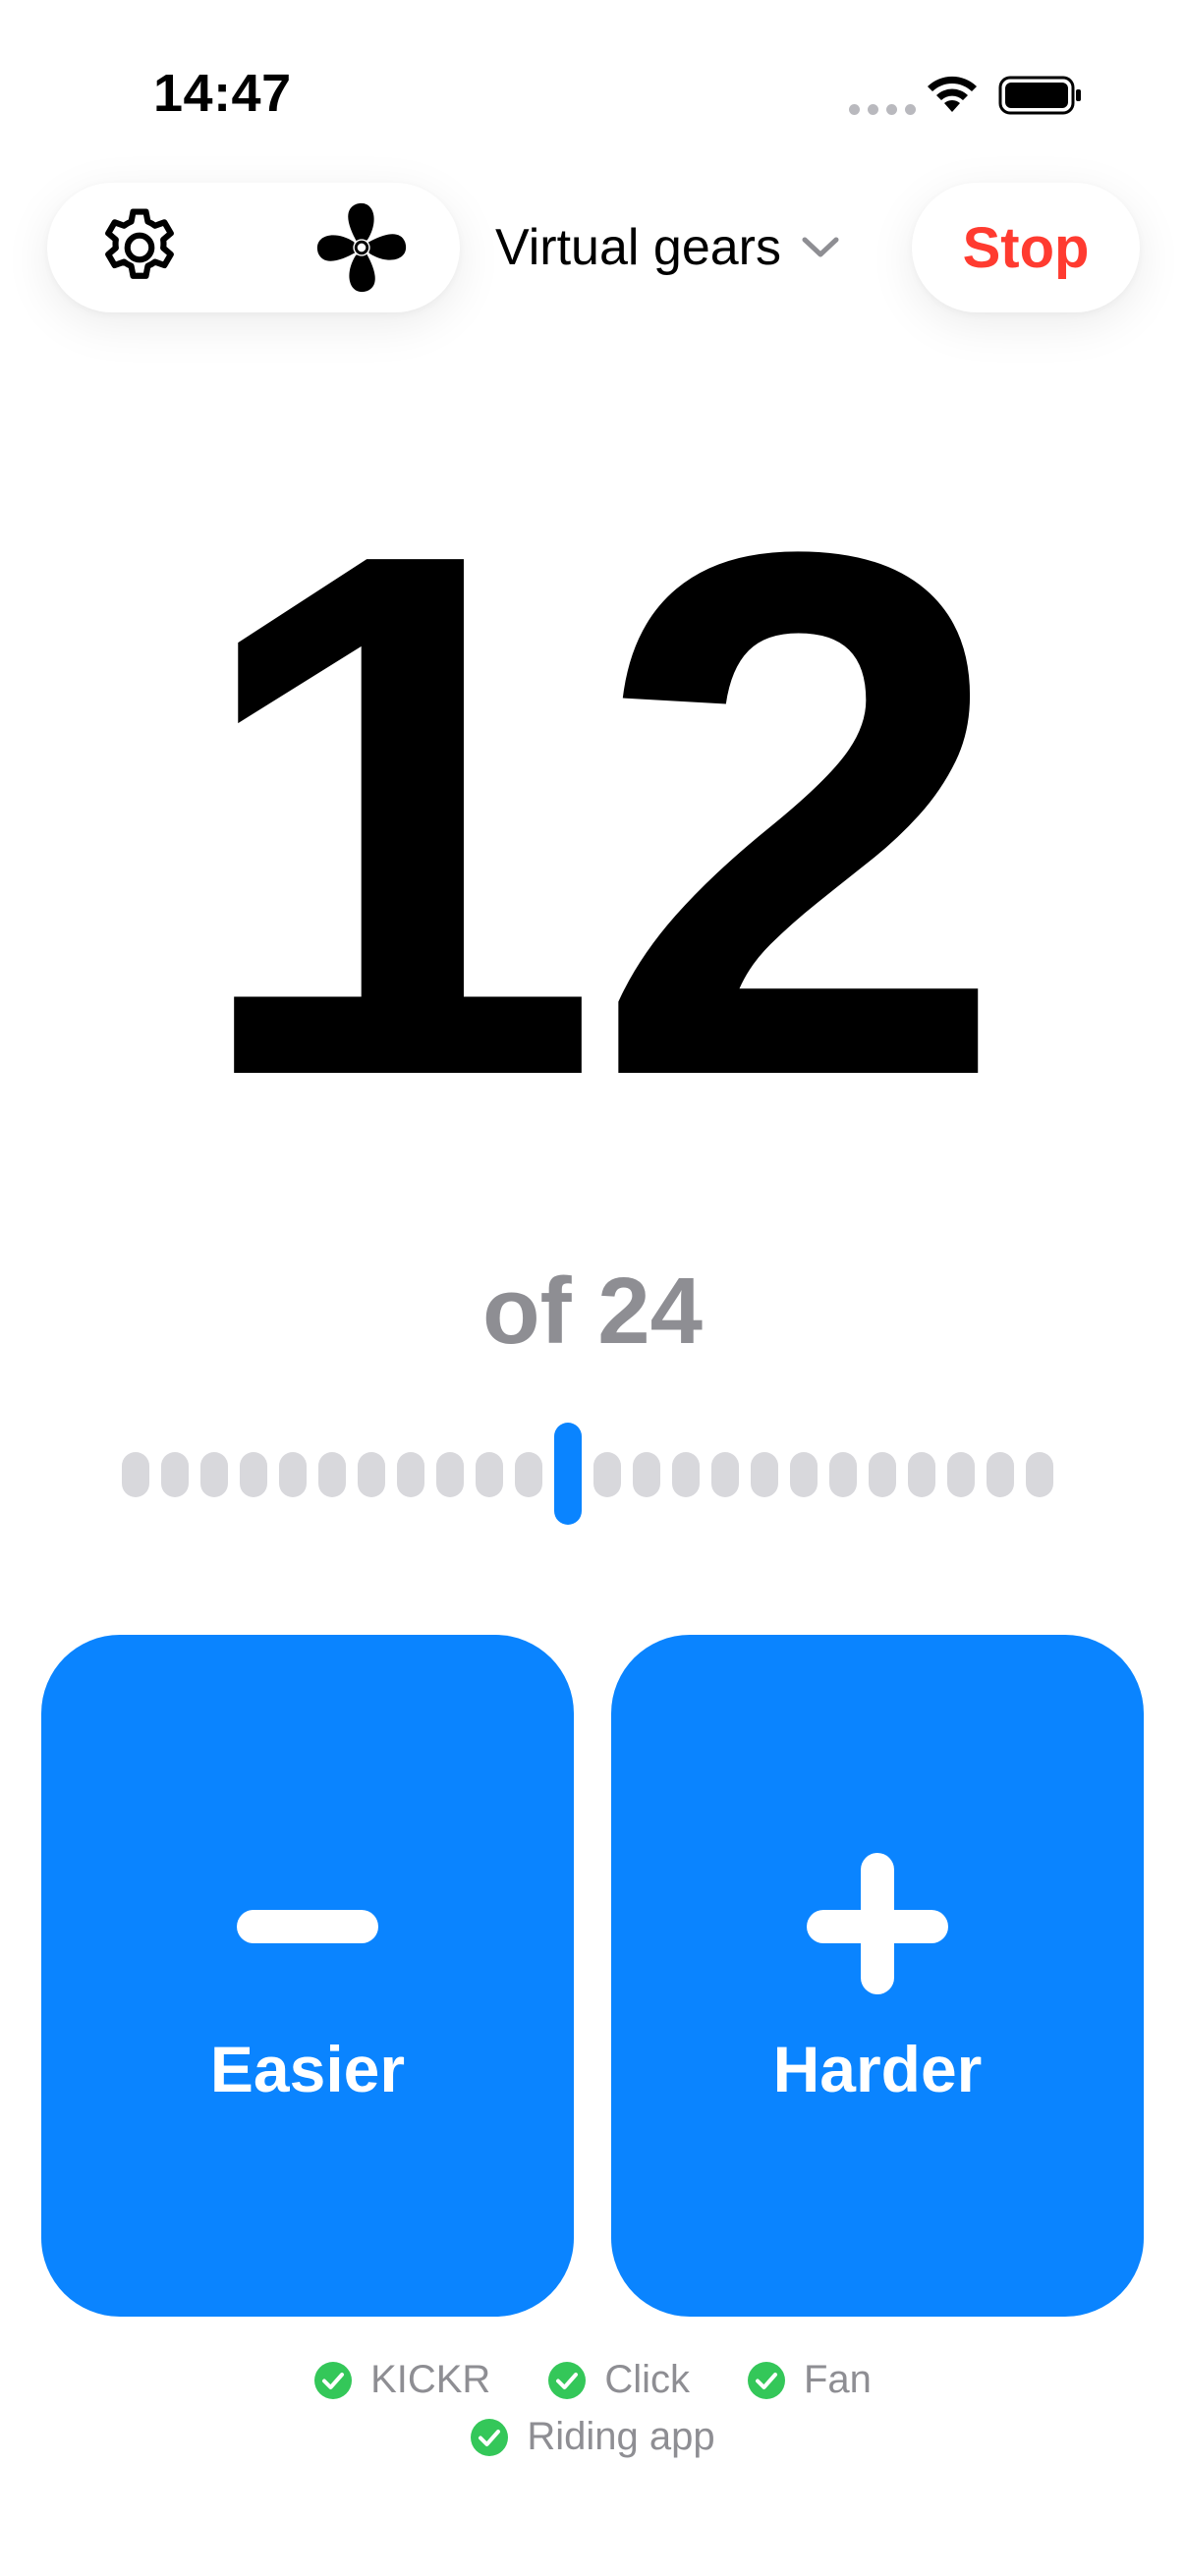 This screenshot has height=2576, width=1185. I want to click on connection-click: Click, so click(619, 2380).